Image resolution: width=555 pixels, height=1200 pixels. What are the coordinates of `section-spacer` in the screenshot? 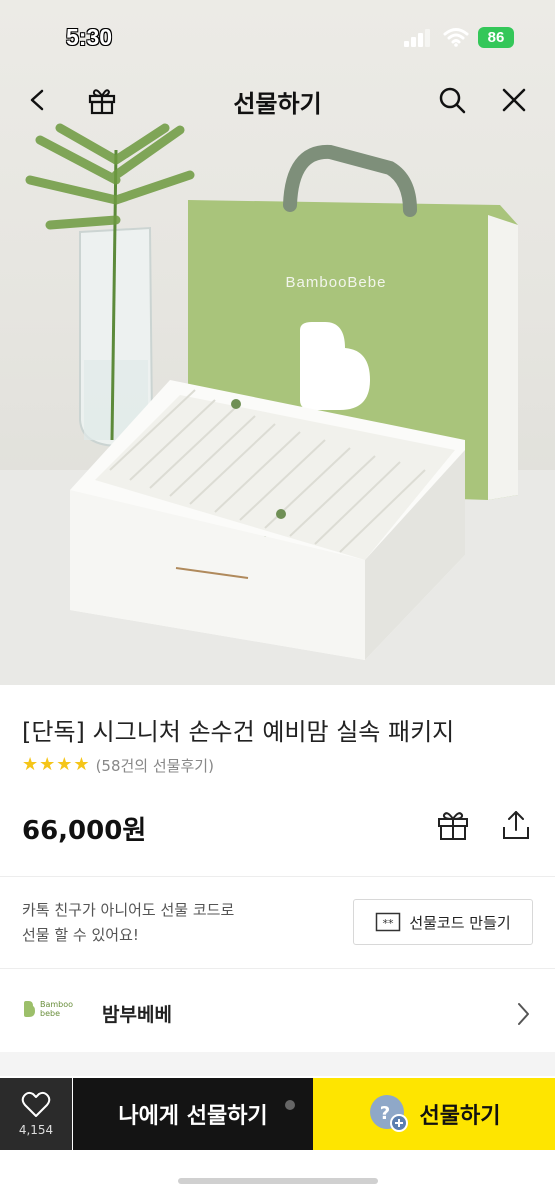 It's located at (277, 1064).